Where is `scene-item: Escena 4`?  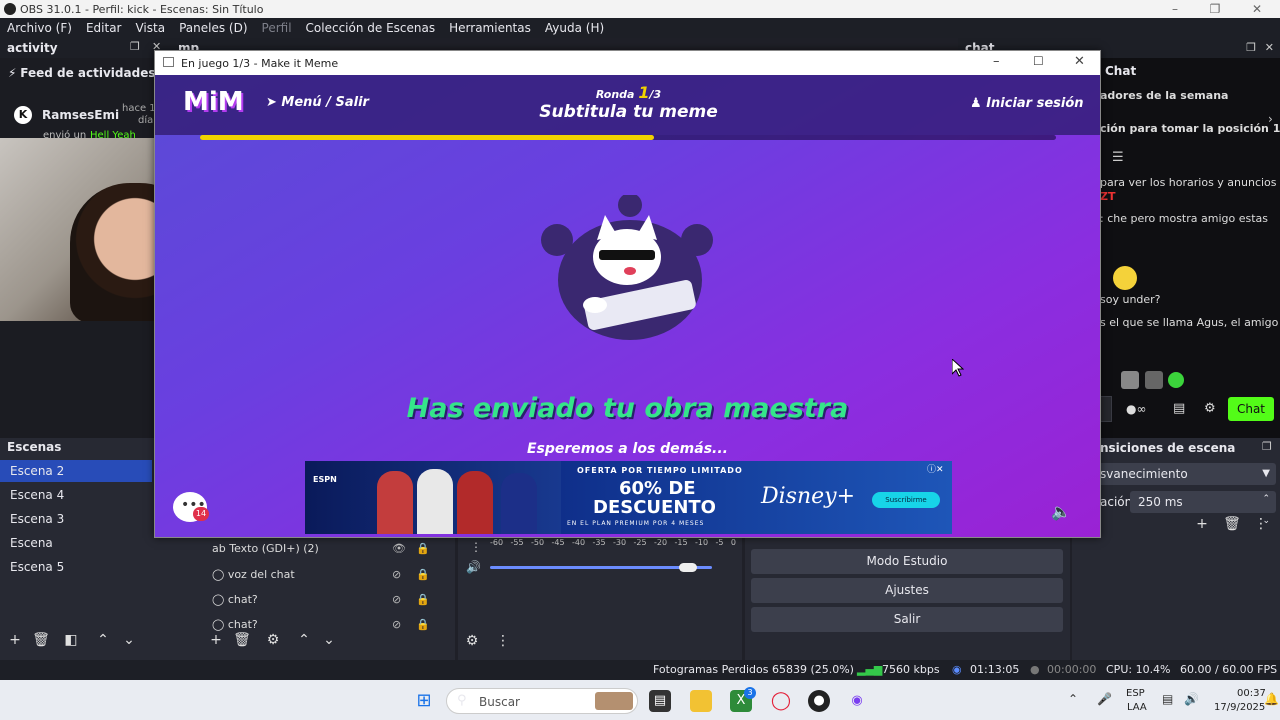 scene-item: Escena 4 is located at coordinates (76, 495).